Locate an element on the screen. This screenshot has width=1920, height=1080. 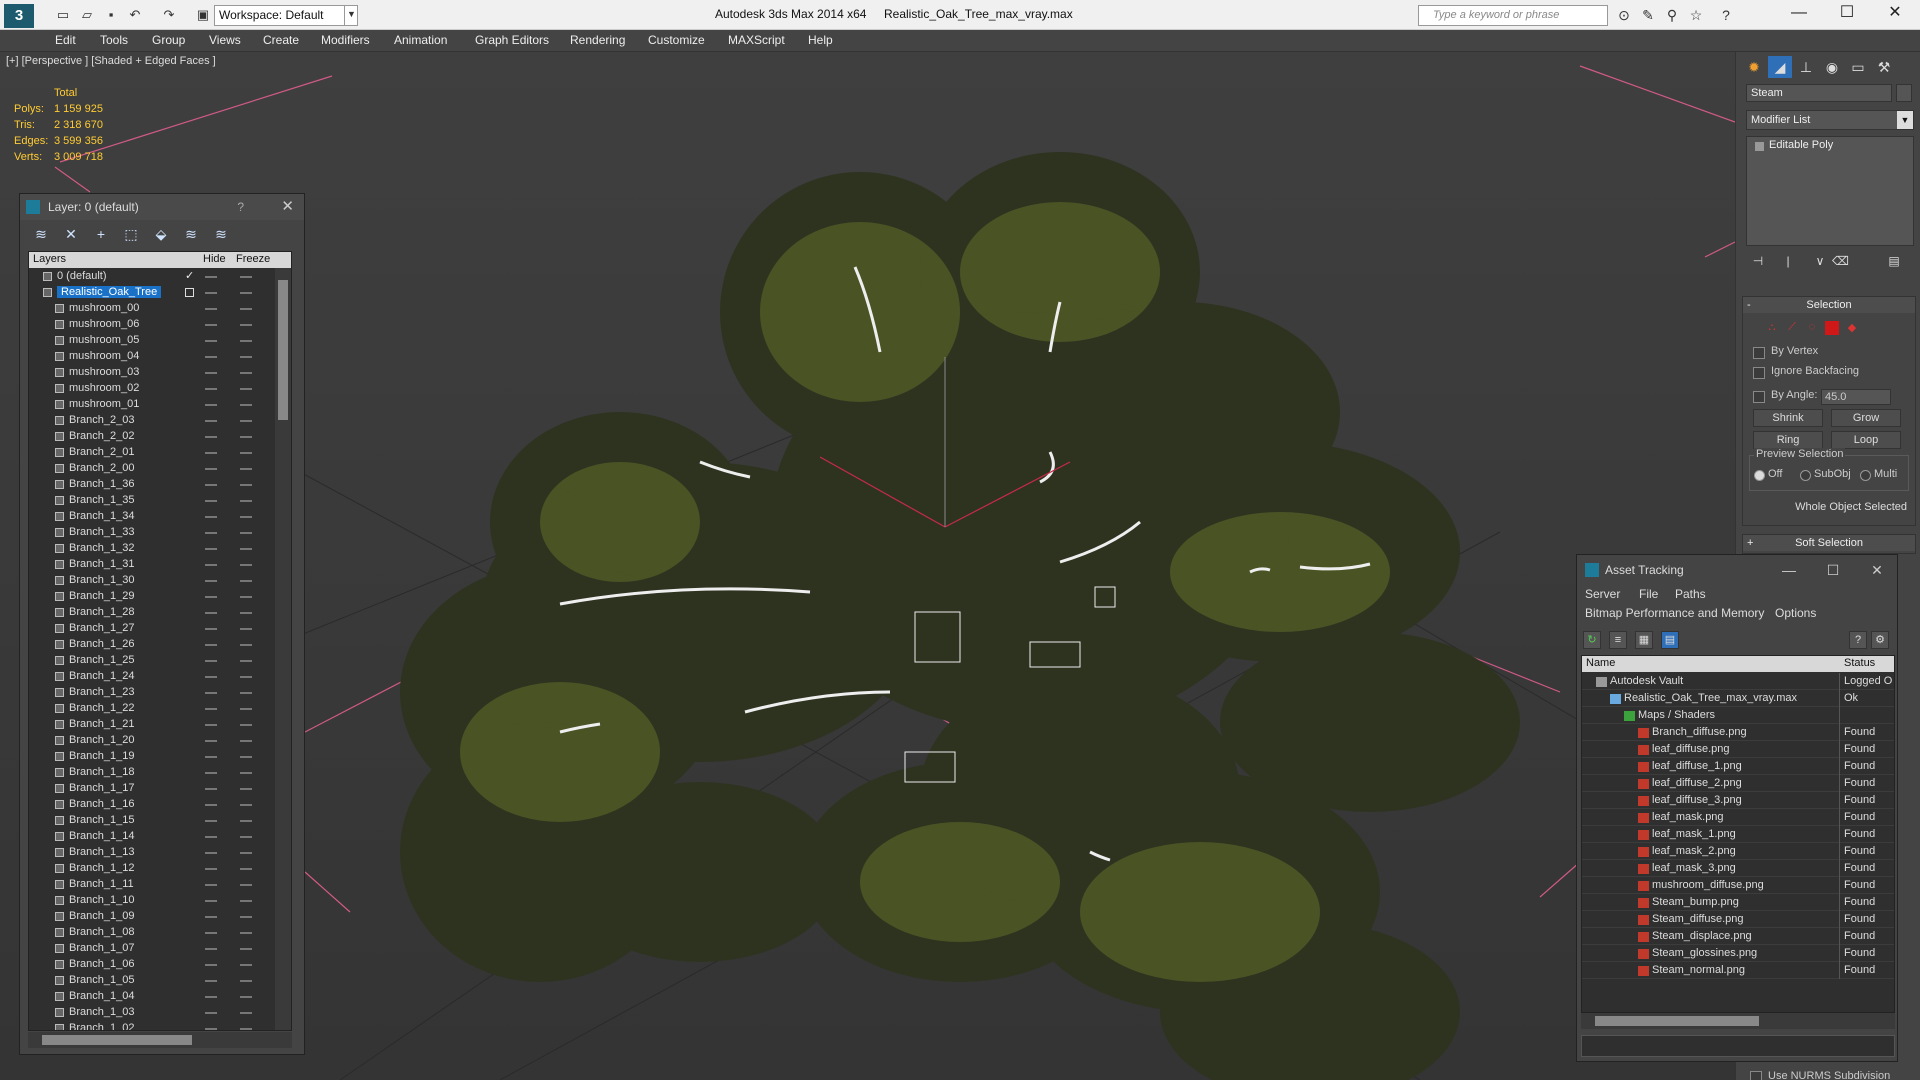
preview-multi-radio: Multi is located at coordinates (1878, 474).